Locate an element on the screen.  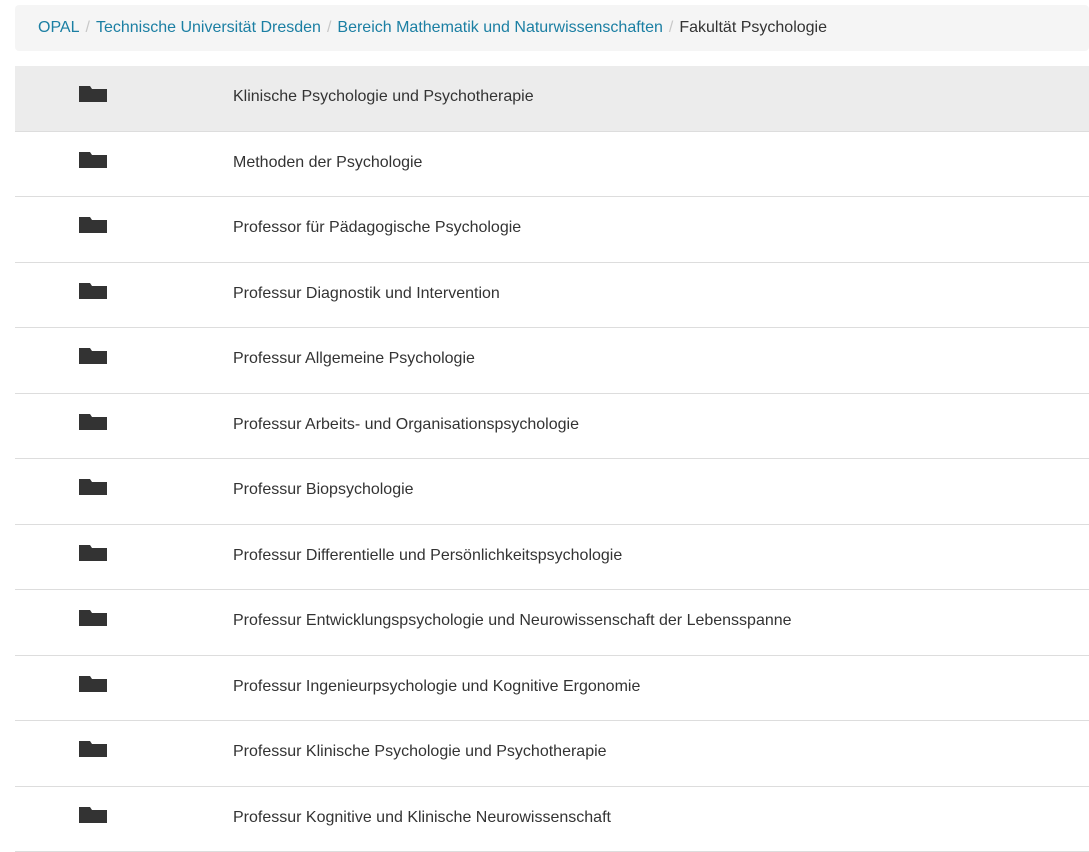
folder-label: Methoden der Psychologie is located at coordinates (327, 163).